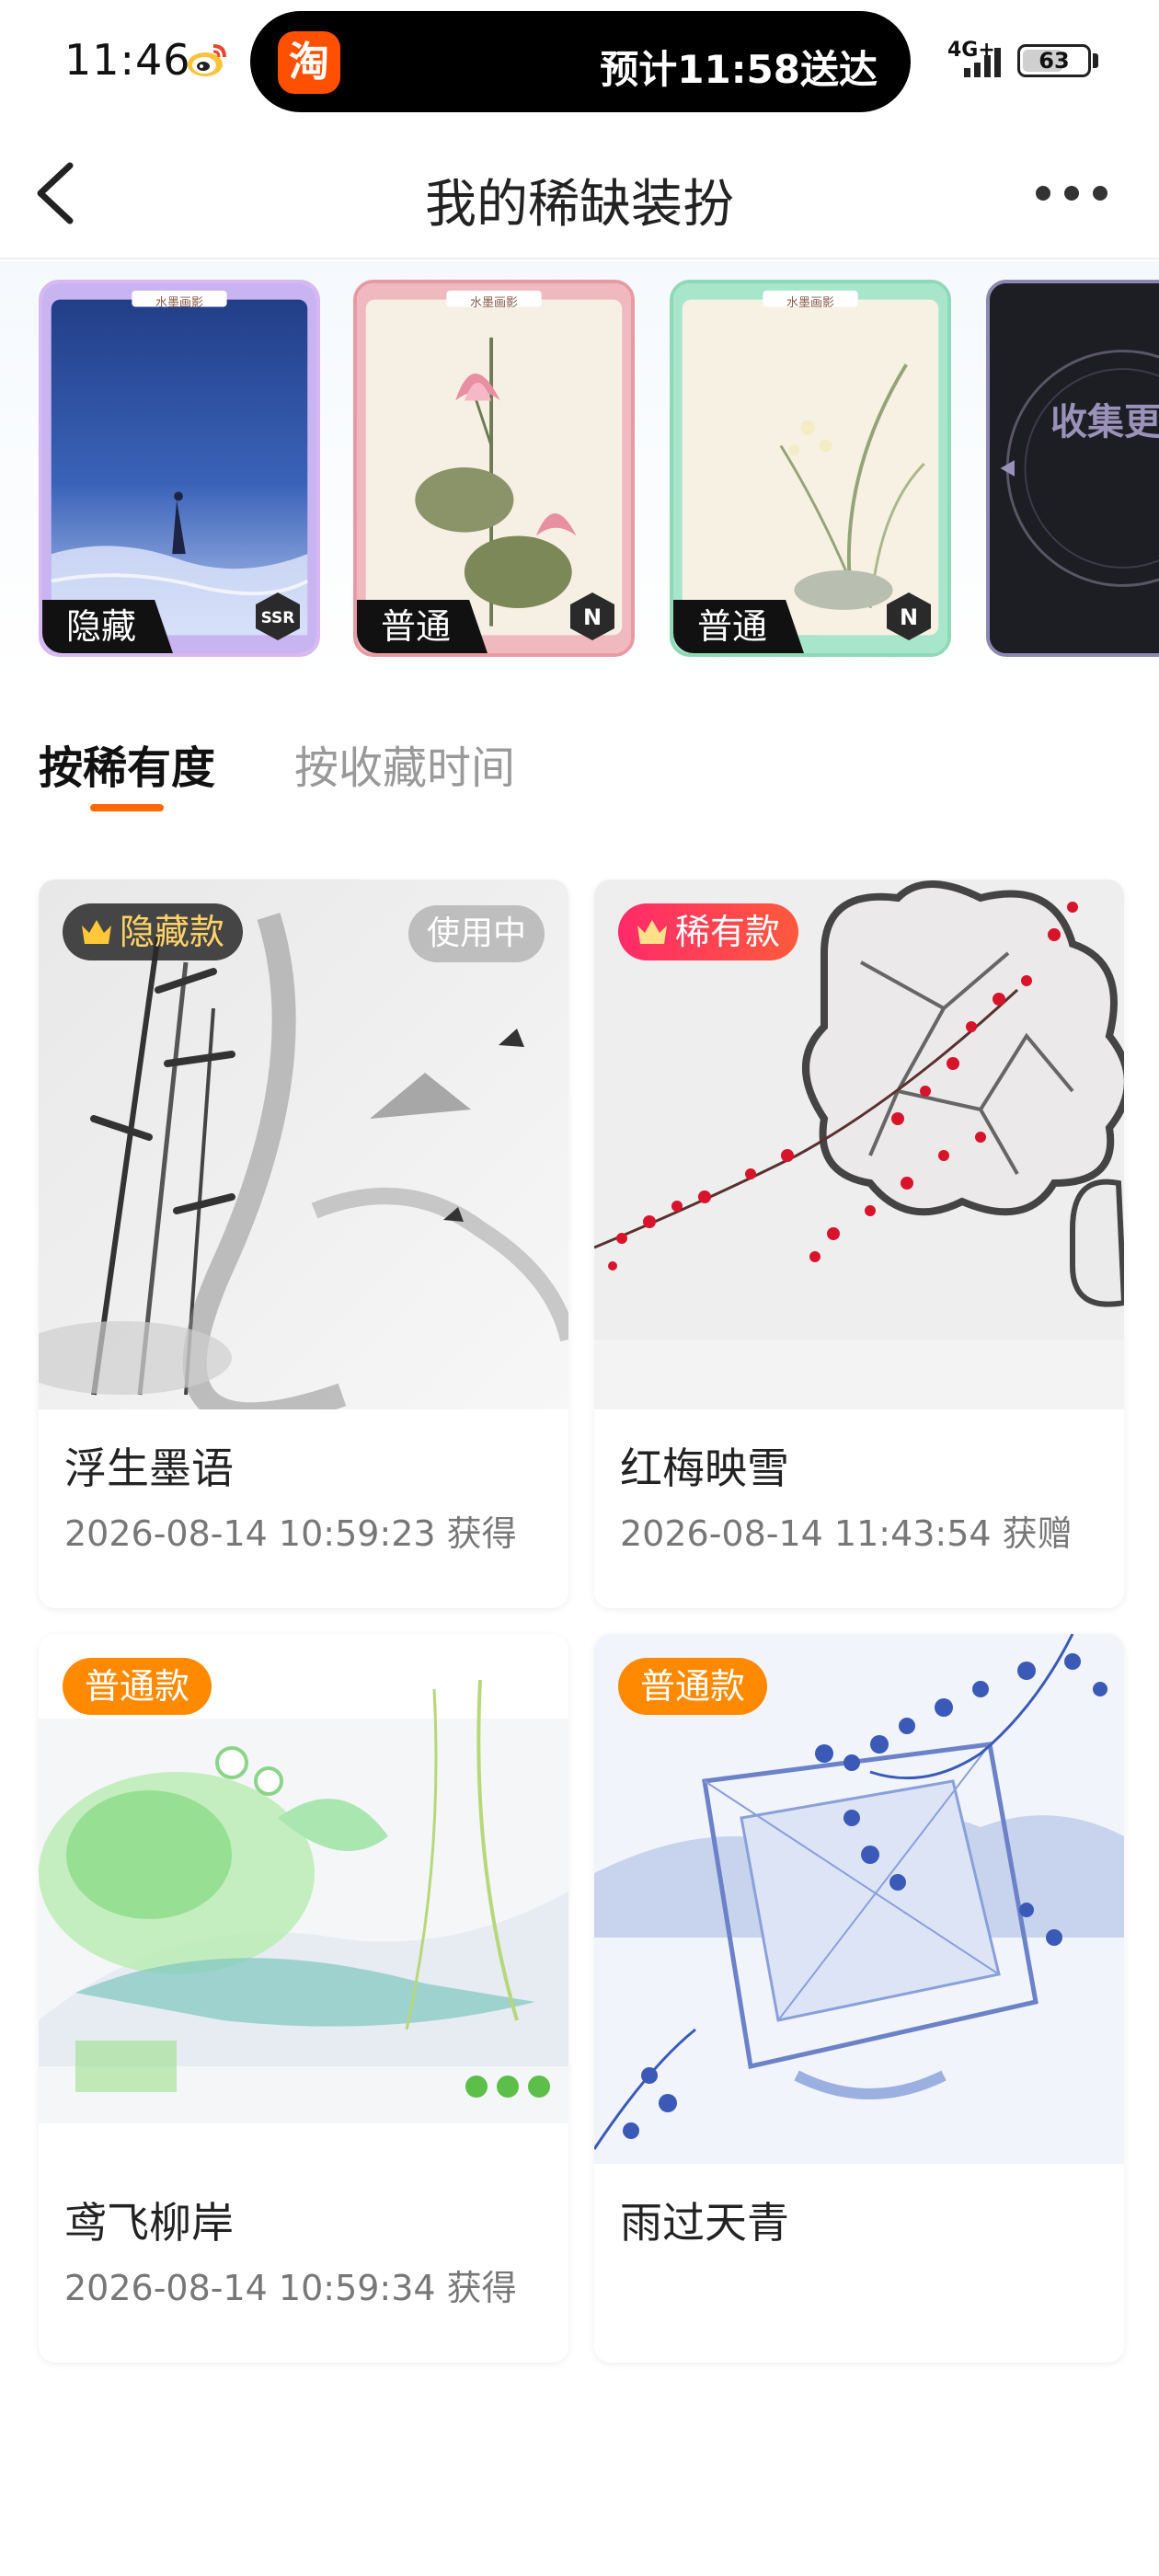  I want to click on rarity-label: 隐藏款, so click(172, 932).